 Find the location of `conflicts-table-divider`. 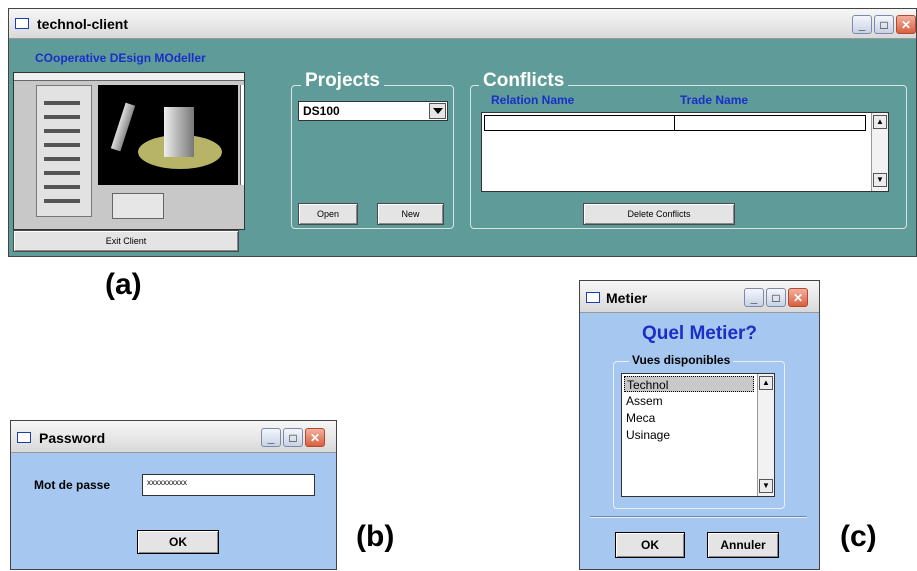

conflicts-table-divider is located at coordinates (674, 123).